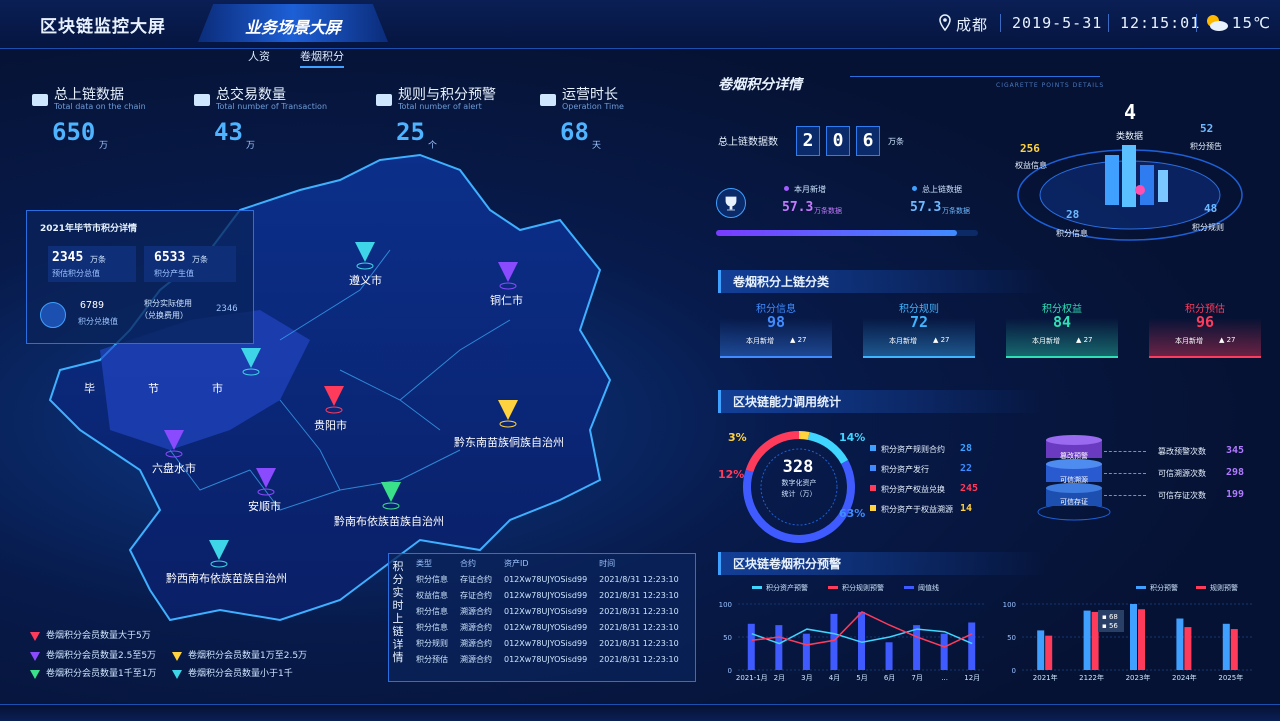 This screenshot has width=1280, height=721. I want to click on map-region-label: 遵义市, so click(365, 280).